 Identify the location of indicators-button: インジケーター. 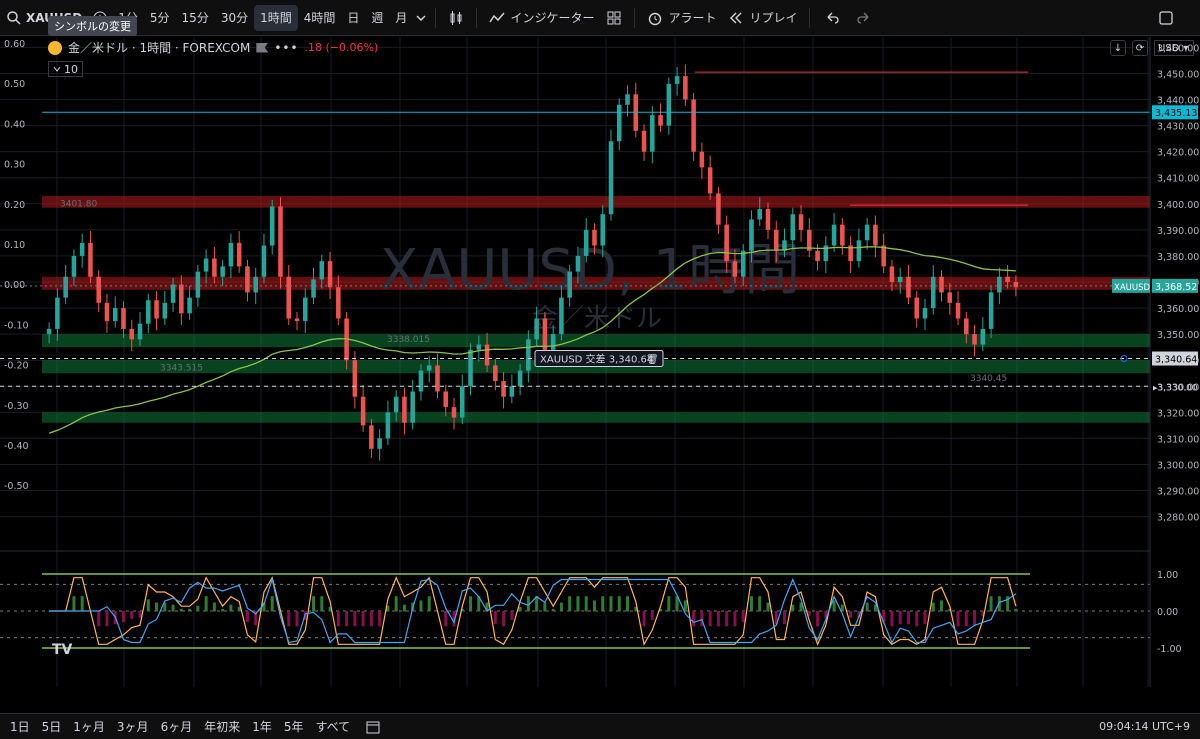
(541, 18).